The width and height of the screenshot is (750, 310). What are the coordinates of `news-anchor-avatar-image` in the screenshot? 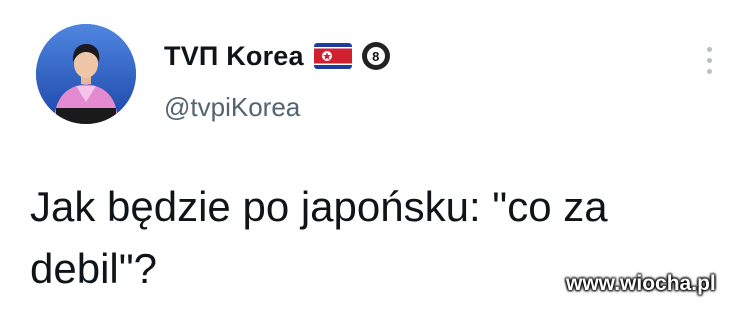 It's located at (86, 74).